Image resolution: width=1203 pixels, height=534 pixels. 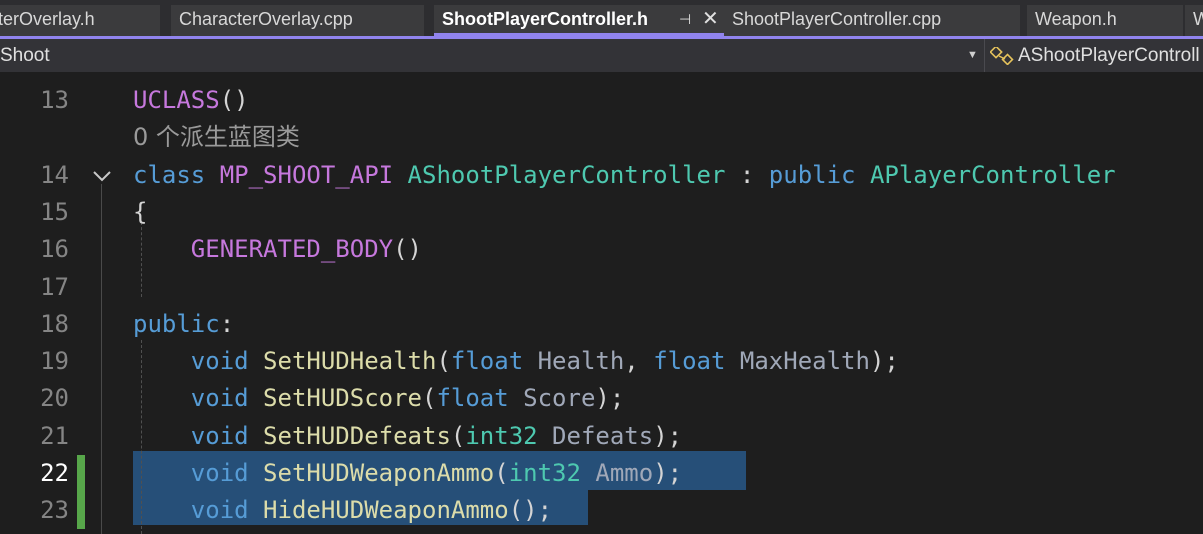 I want to click on line-number: 22, so click(x=54, y=473).